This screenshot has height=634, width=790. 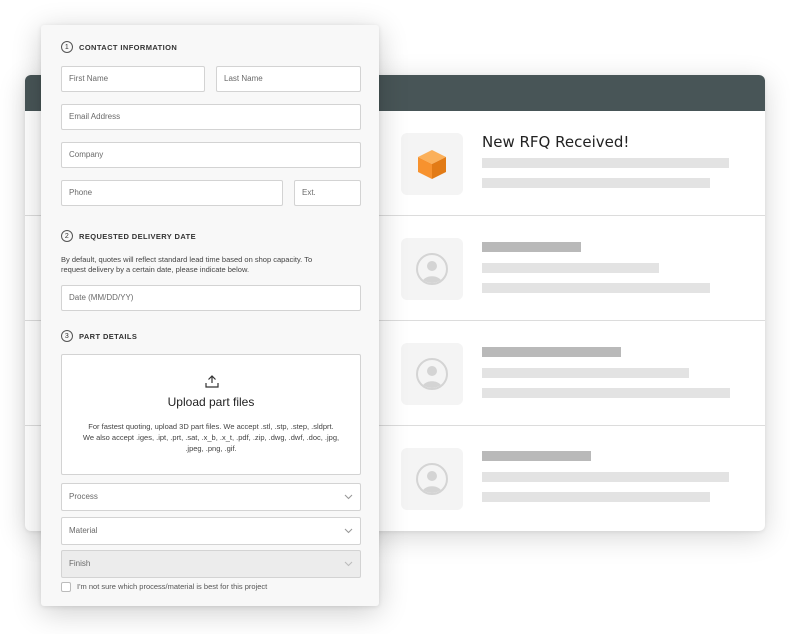 I want to click on phone-input: Phone, so click(x=172, y=193).